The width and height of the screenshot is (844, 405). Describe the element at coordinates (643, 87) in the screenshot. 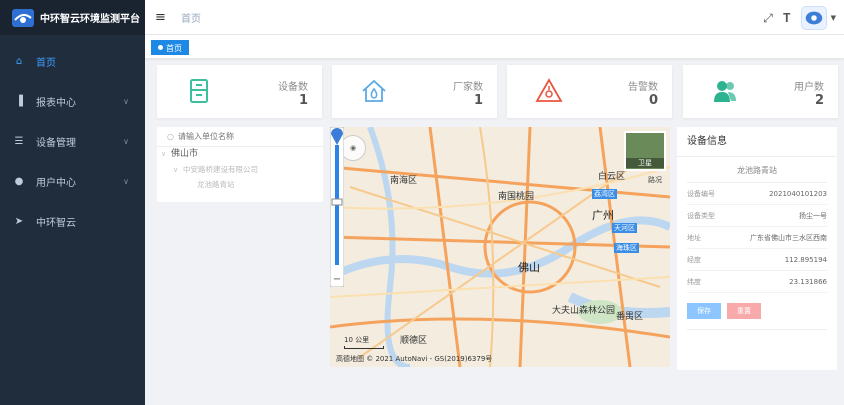

I see `stat-label: 告警数` at that location.